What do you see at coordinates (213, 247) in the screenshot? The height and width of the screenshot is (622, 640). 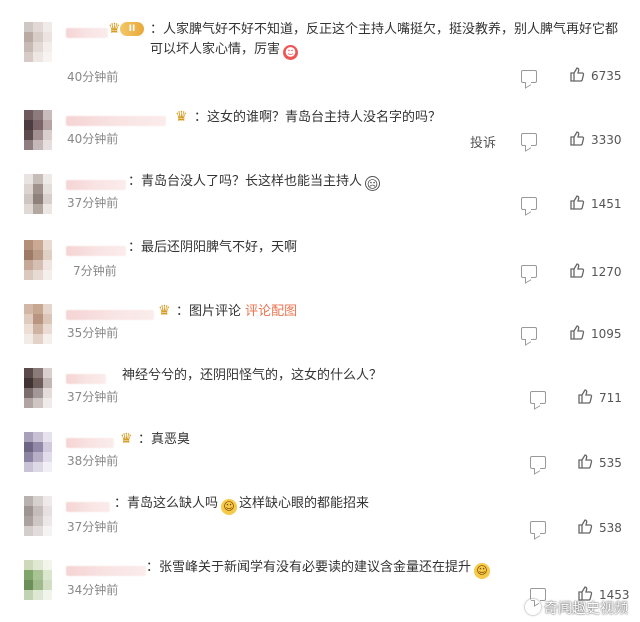 I see `comment-text: ：最后还阴阳脾气不好，天啊` at bounding box center [213, 247].